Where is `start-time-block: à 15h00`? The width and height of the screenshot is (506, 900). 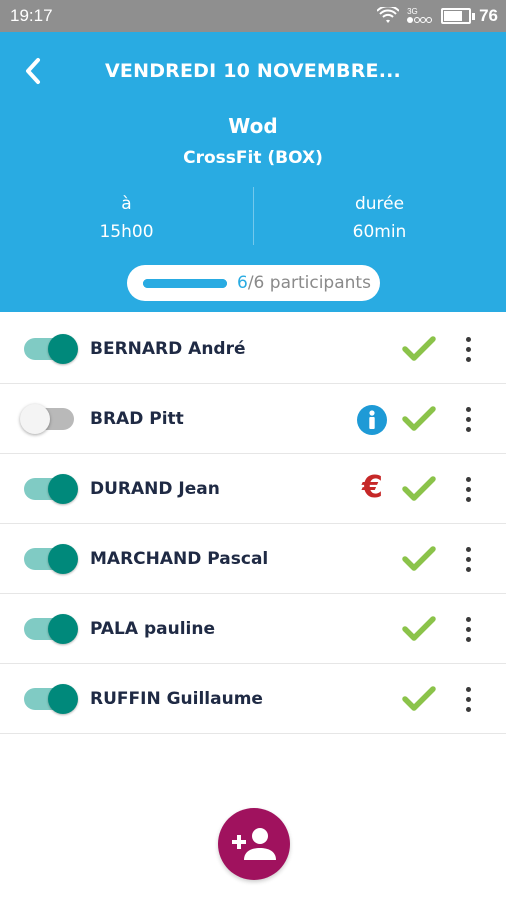
start-time-block: à 15h00 is located at coordinates (126, 218).